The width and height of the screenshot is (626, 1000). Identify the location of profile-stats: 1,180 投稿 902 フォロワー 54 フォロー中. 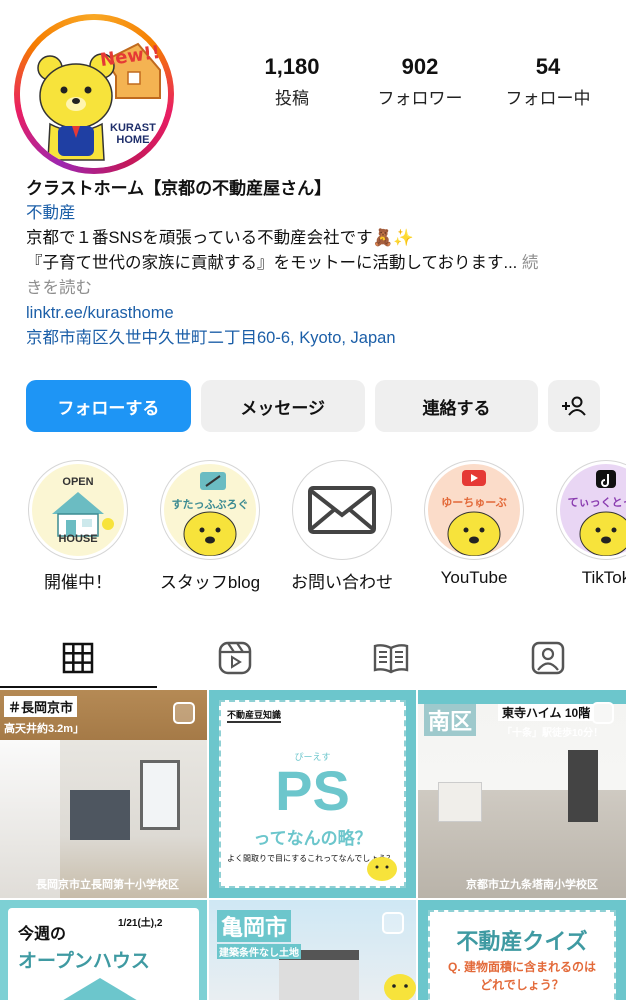
(420, 81).